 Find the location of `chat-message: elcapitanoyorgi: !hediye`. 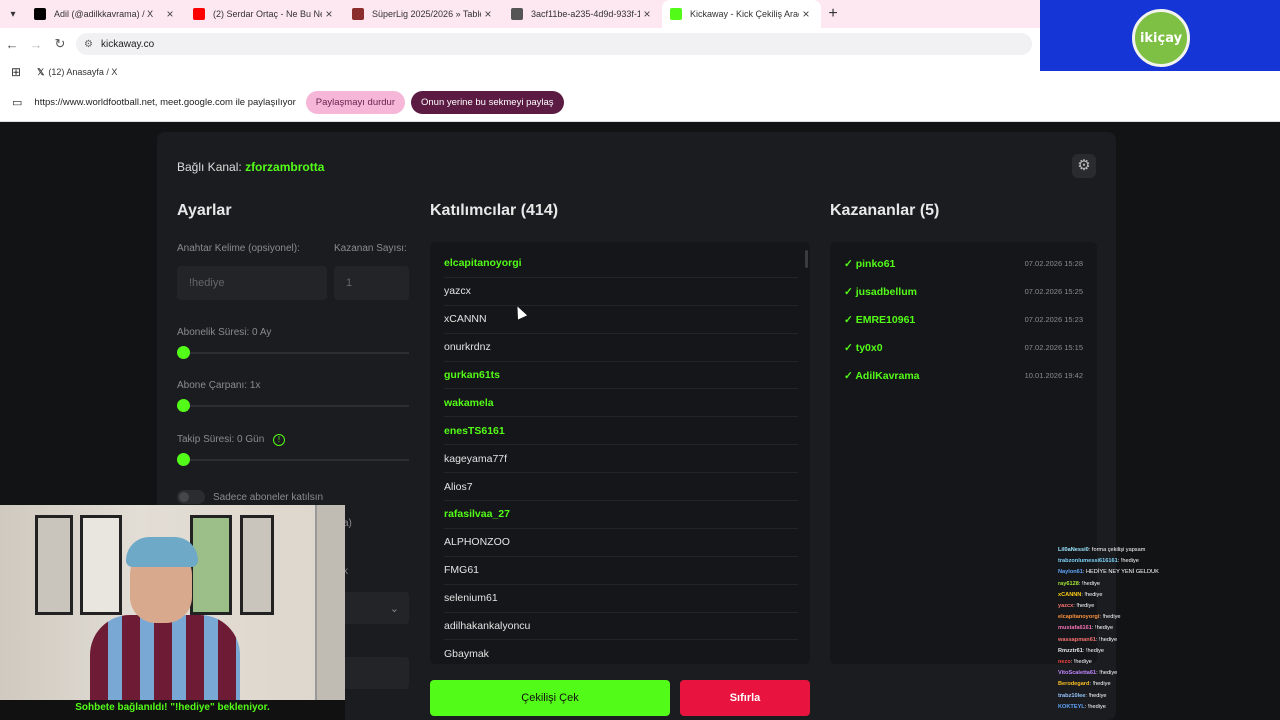

chat-message: elcapitanoyorgi: !hediye is located at coordinates (1168, 617).